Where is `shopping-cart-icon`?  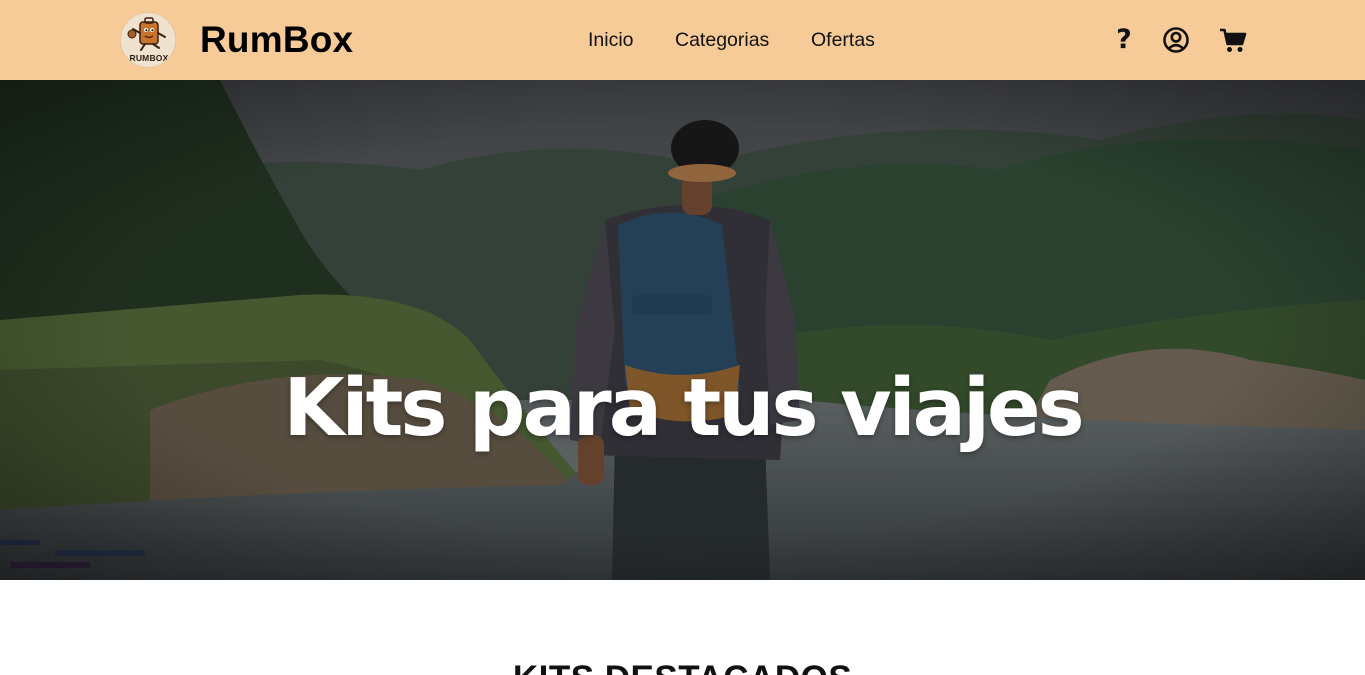 shopping-cart-icon is located at coordinates (1233, 40).